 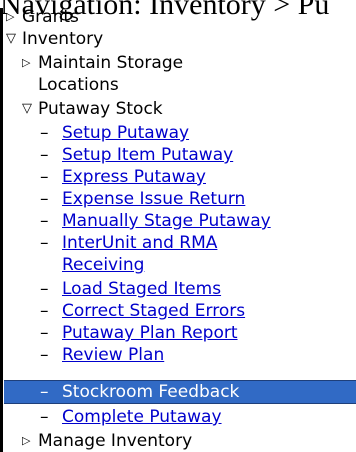 What do you see at coordinates (115, 441) in the screenshot?
I see `tree-item-label: Manage Inventory` at bounding box center [115, 441].